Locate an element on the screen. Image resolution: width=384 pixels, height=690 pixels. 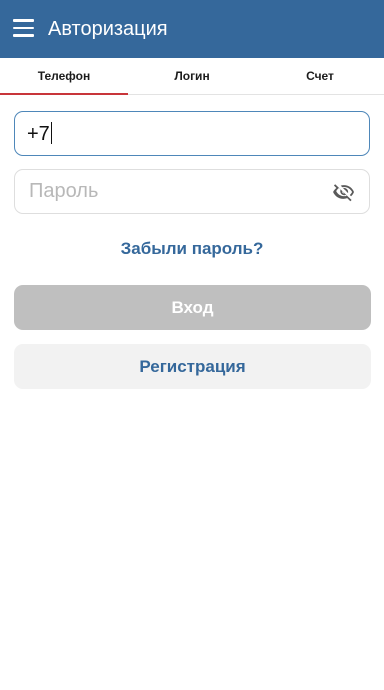
tab-login: Логин is located at coordinates (192, 76).